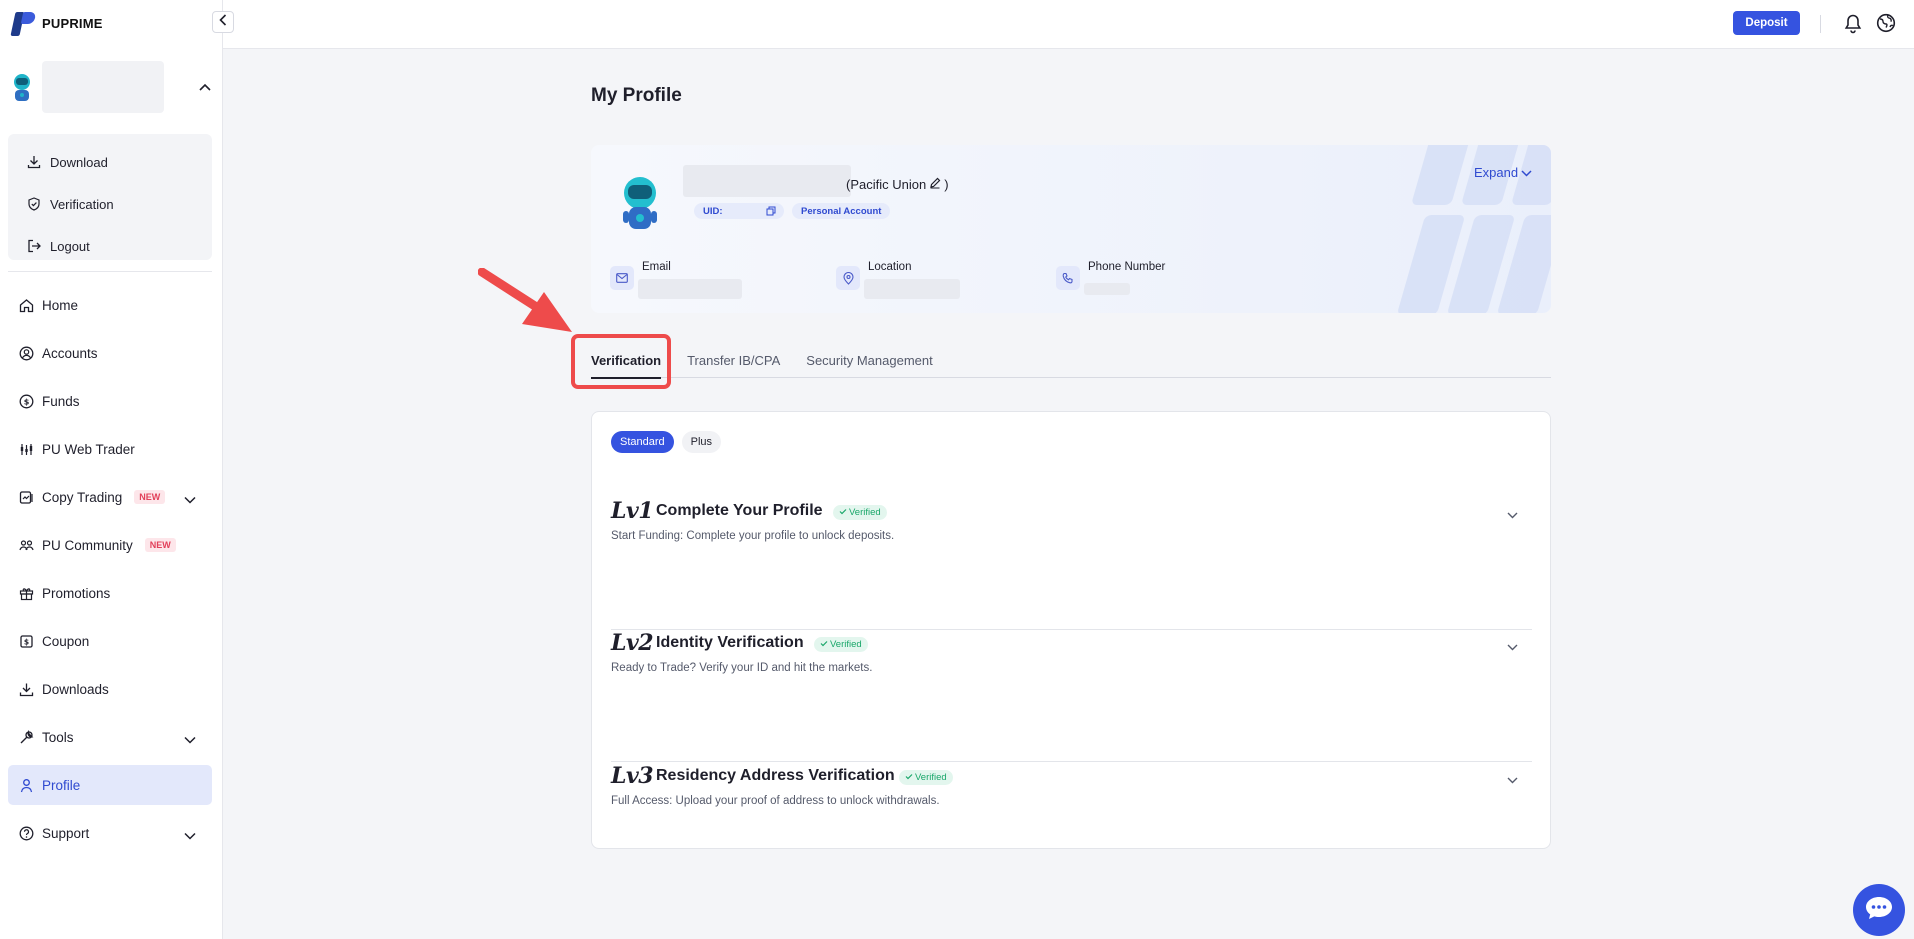 This screenshot has height=939, width=1914. I want to click on profile-avatar, so click(640, 203).